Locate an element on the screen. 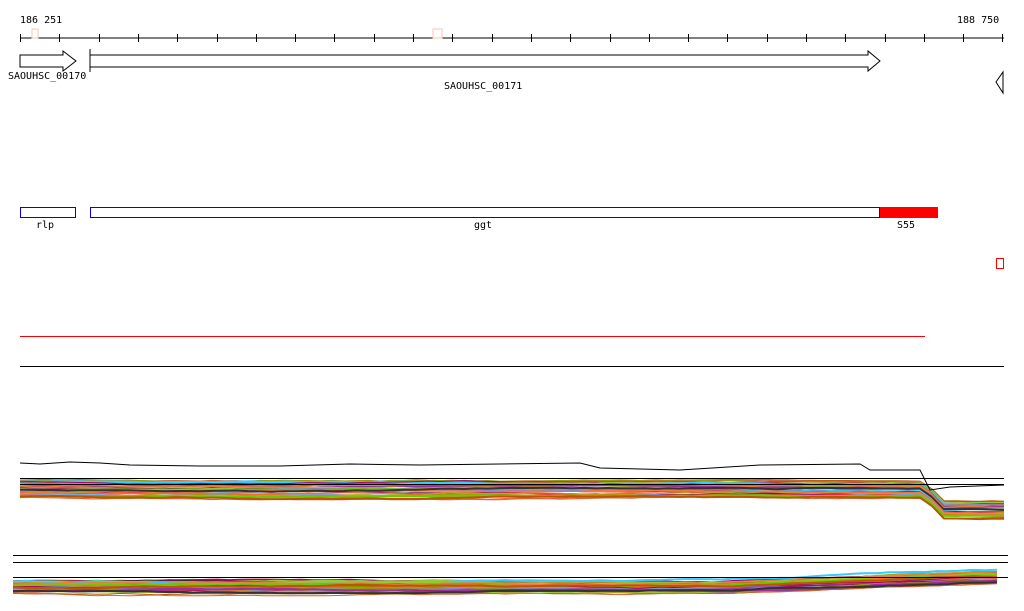 The image size is (1024, 611). feature-label: rlp is located at coordinates (45, 225).